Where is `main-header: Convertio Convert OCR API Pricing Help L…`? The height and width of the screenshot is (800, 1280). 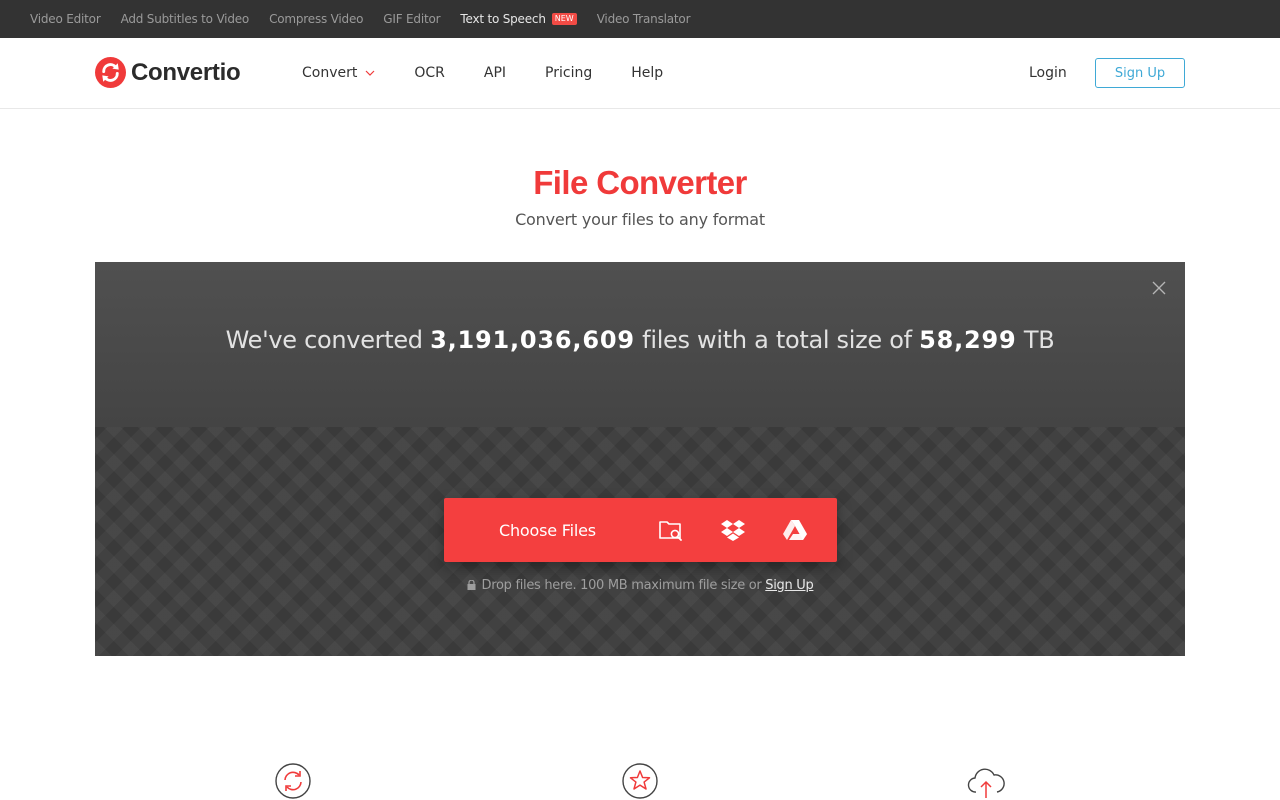 main-header: Convertio Convert OCR API Pricing Help L… is located at coordinates (640, 73).